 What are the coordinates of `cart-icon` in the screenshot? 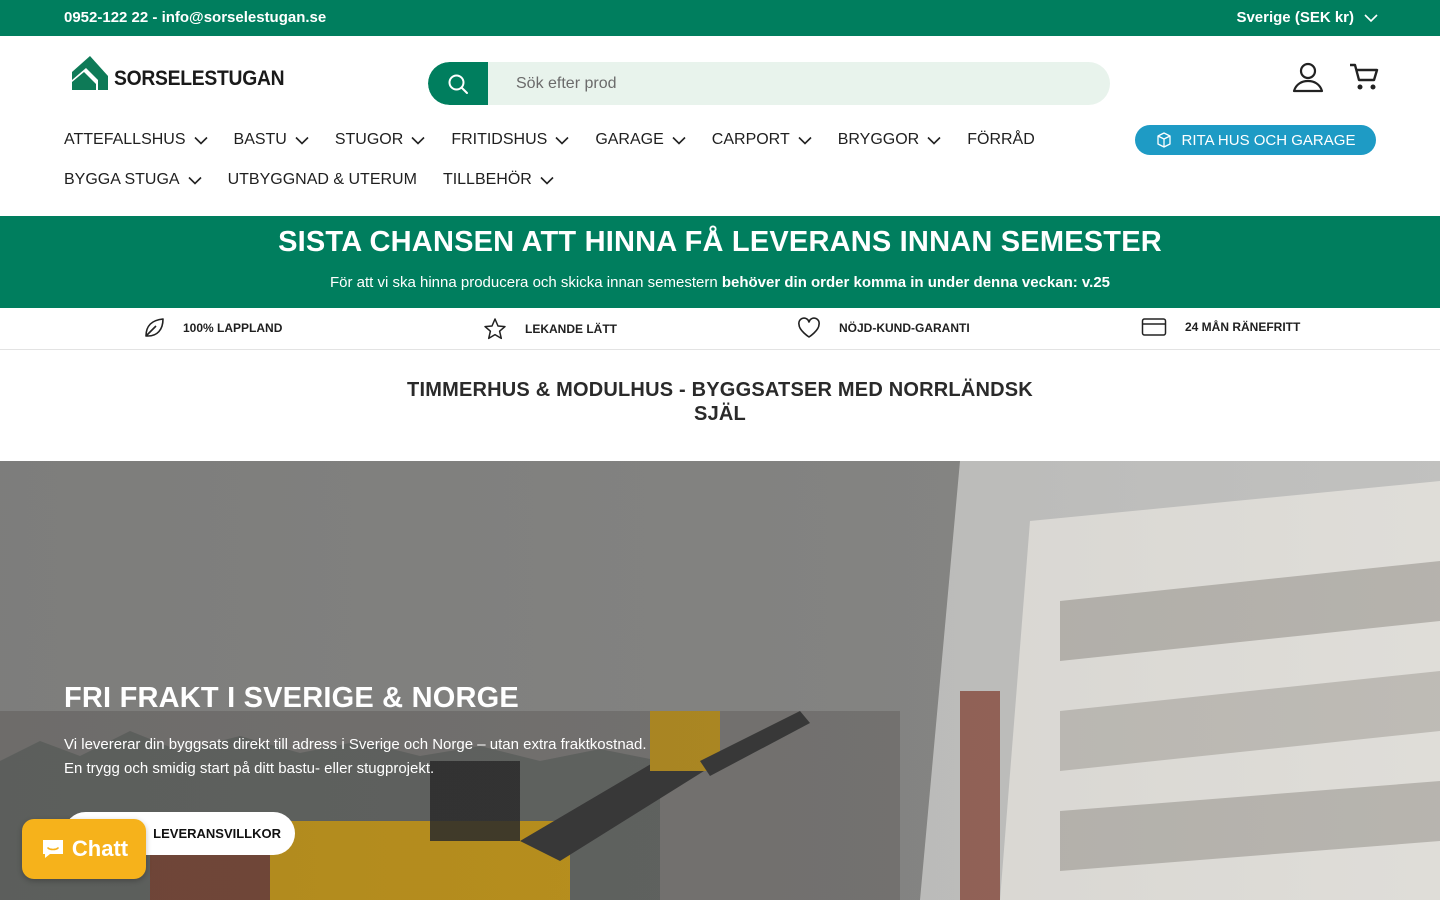 It's located at (1364, 76).